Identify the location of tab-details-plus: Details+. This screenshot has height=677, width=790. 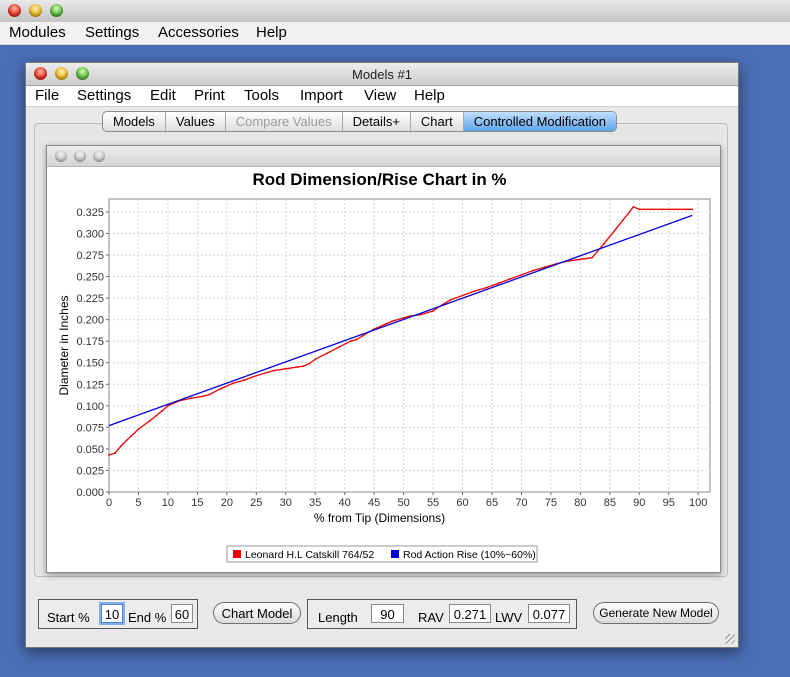
(377, 121).